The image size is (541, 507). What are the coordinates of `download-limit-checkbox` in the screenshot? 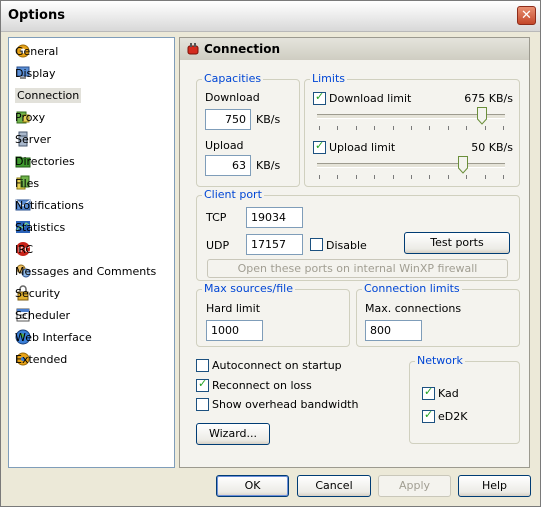 It's located at (319, 97).